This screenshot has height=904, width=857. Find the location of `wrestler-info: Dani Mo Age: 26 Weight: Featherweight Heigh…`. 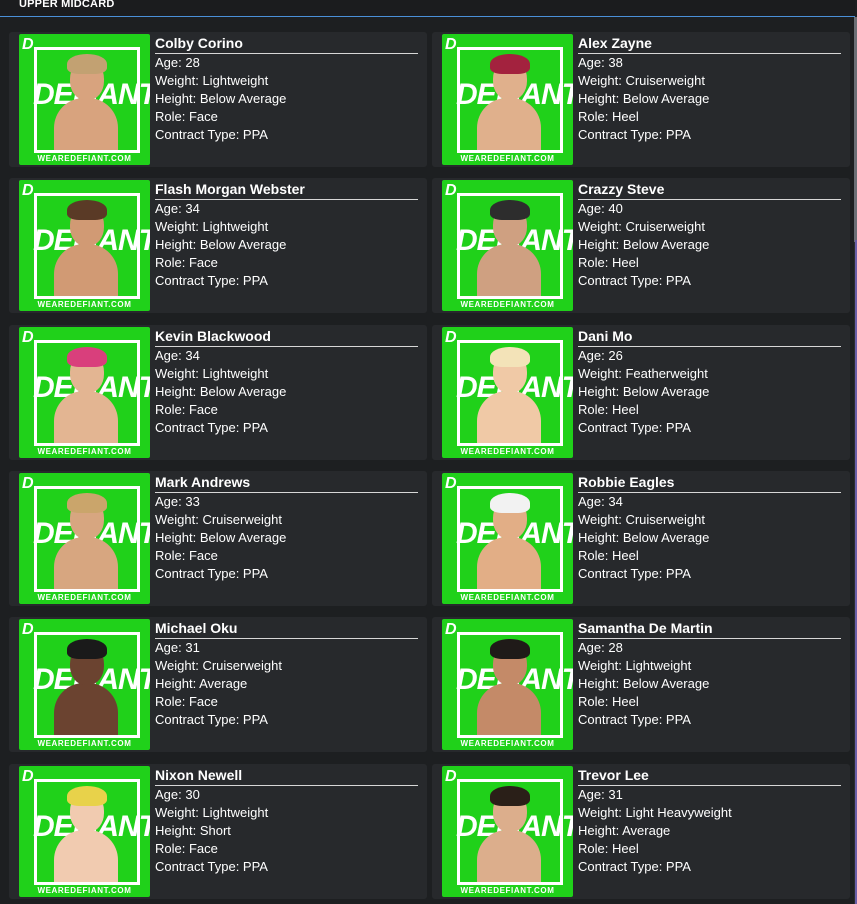

wrestler-info: Dani Mo Age: 26 Weight: Featherweight Heigh… is located at coordinates (709, 382).